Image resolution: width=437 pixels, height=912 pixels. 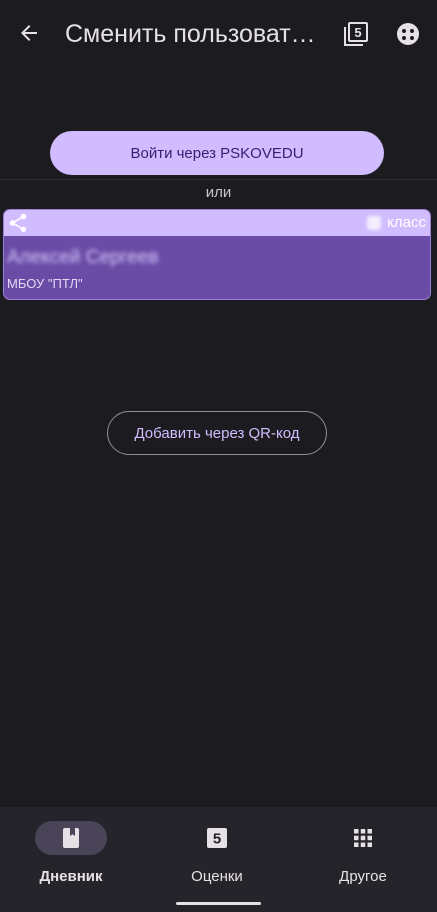 What do you see at coordinates (217, 876) in the screenshot?
I see `nav-label: Оценки` at bounding box center [217, 876].